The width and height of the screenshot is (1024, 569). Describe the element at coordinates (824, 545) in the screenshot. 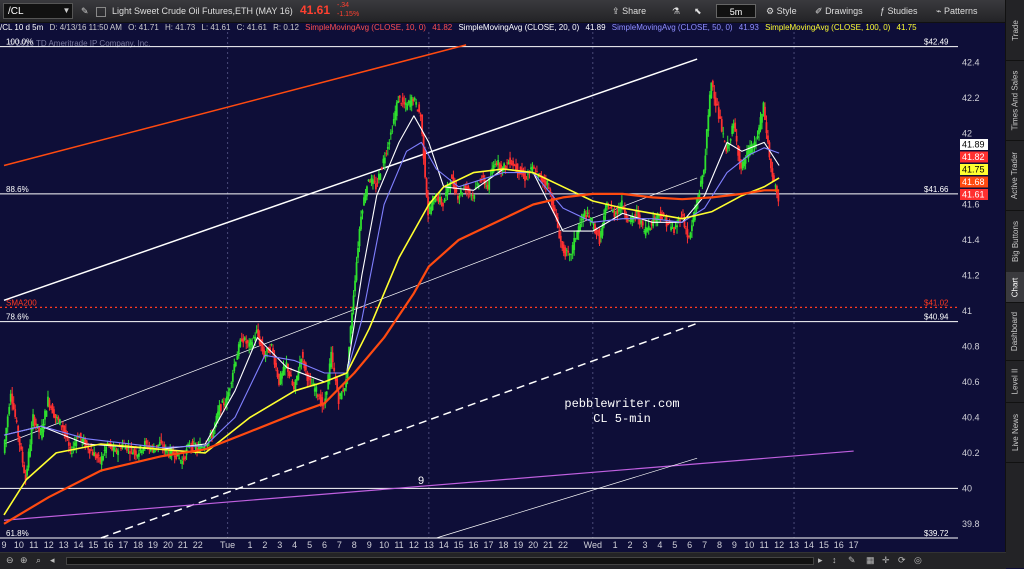

I see `x-tick-label: 15` at that location.